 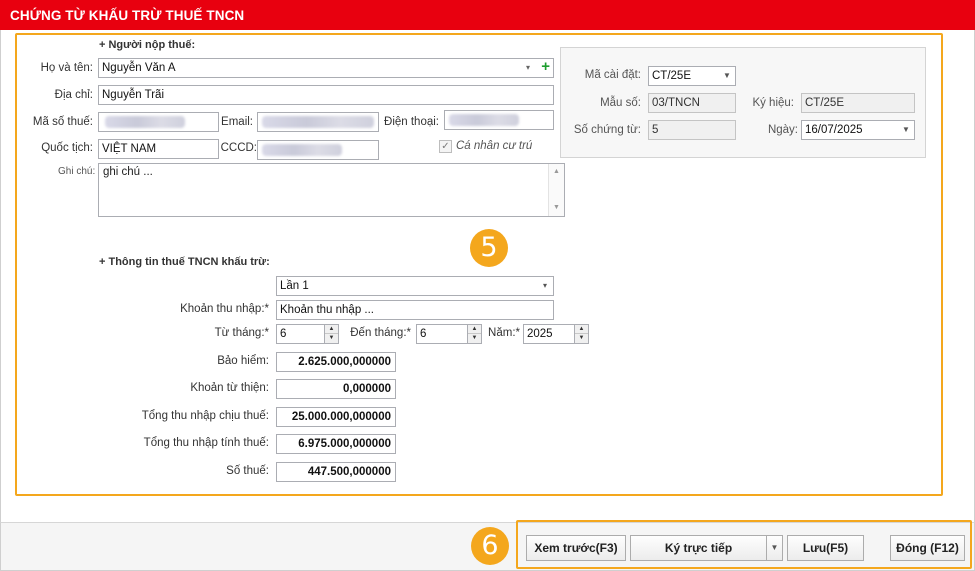 What do you see at coordinates (294, 286) in the screenshot?
I see `period-value: Lần 1` at bounding box center [294, 286].